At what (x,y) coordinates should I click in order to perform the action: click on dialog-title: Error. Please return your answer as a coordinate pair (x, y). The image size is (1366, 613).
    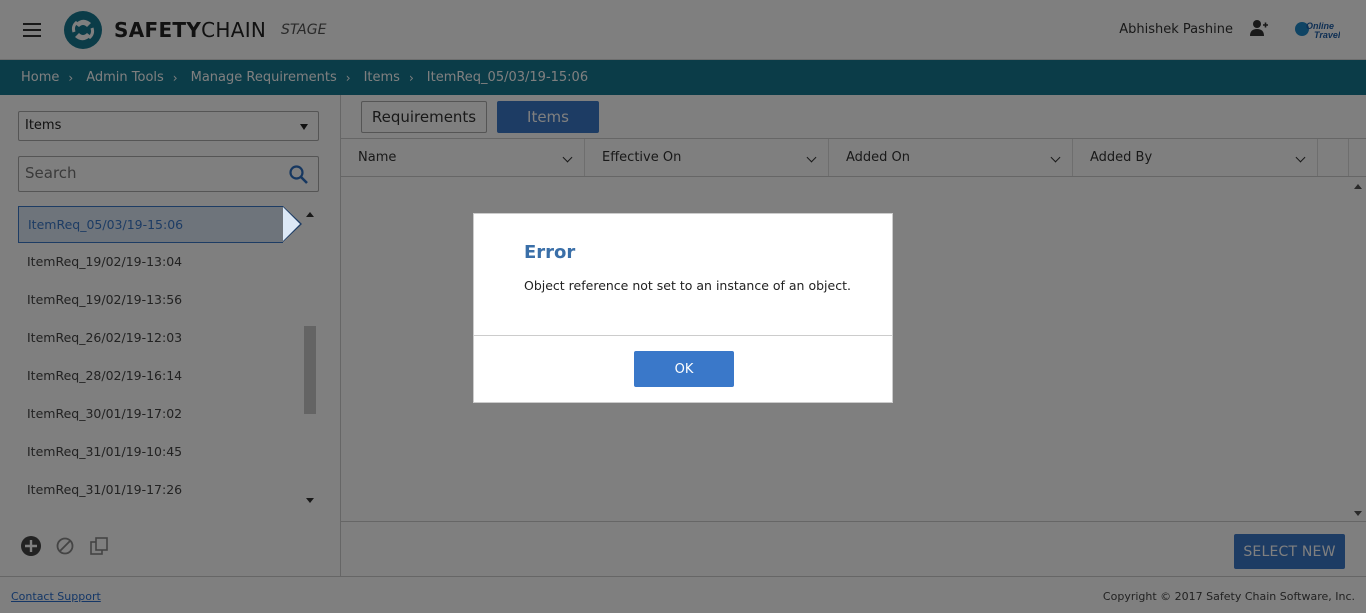
    Looking at the image, I should click on (550, 252).